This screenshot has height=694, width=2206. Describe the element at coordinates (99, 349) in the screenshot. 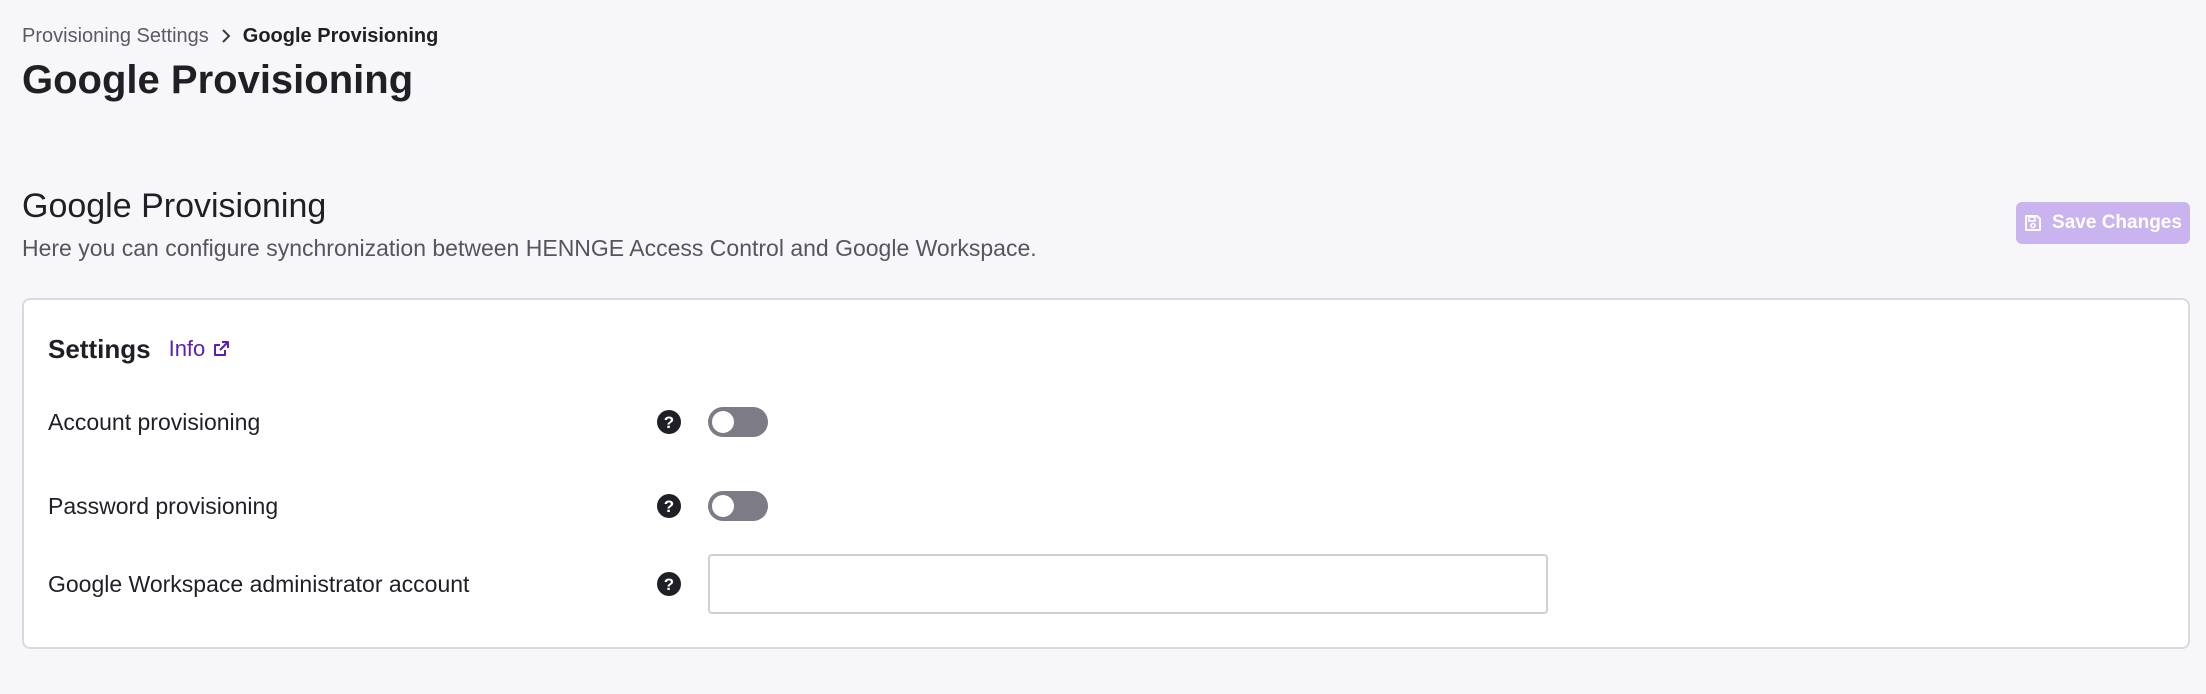

I see `settings-title: Settings` at that location.